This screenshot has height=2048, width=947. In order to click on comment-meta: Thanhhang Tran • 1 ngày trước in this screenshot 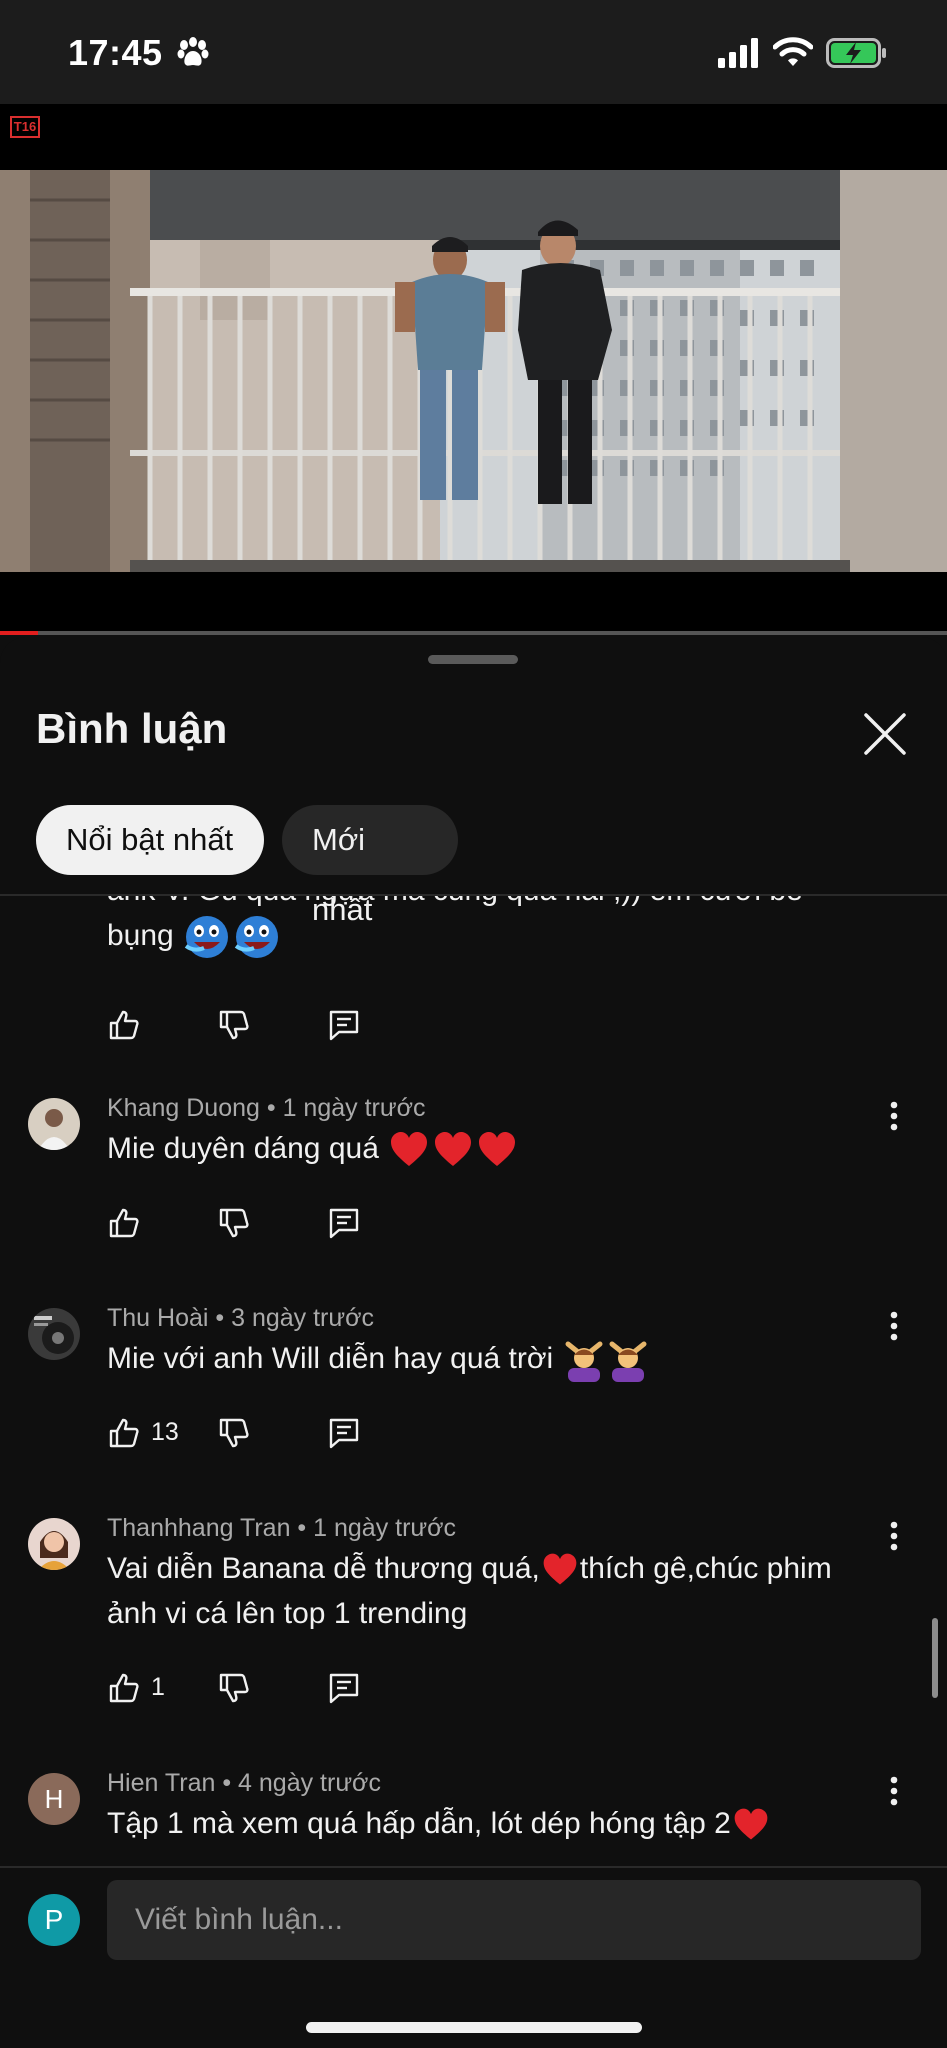, I will do `click(281, 1528)`.